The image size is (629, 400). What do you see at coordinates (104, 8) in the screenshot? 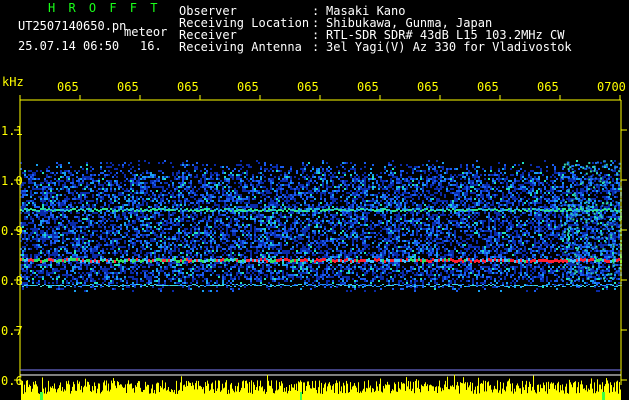
I see `app-title: H R O F F T` at bounding box center [104, 8].